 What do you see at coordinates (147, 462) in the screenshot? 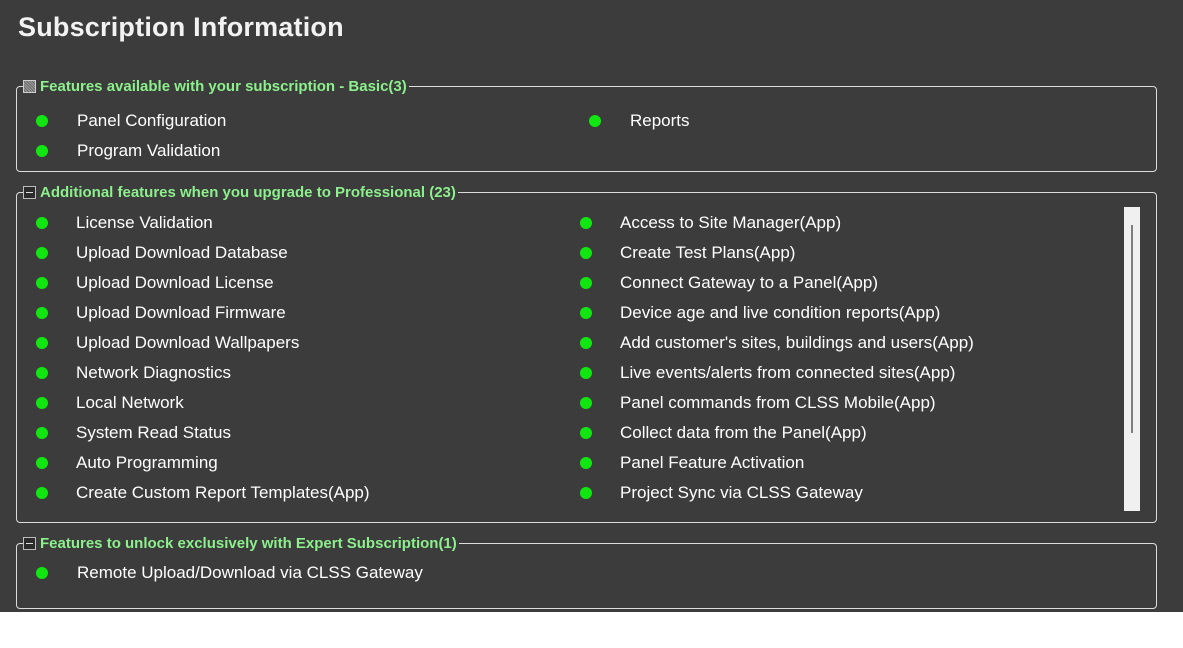
I see `feature-label: Auto Programming` at bounding box center [147, 462].